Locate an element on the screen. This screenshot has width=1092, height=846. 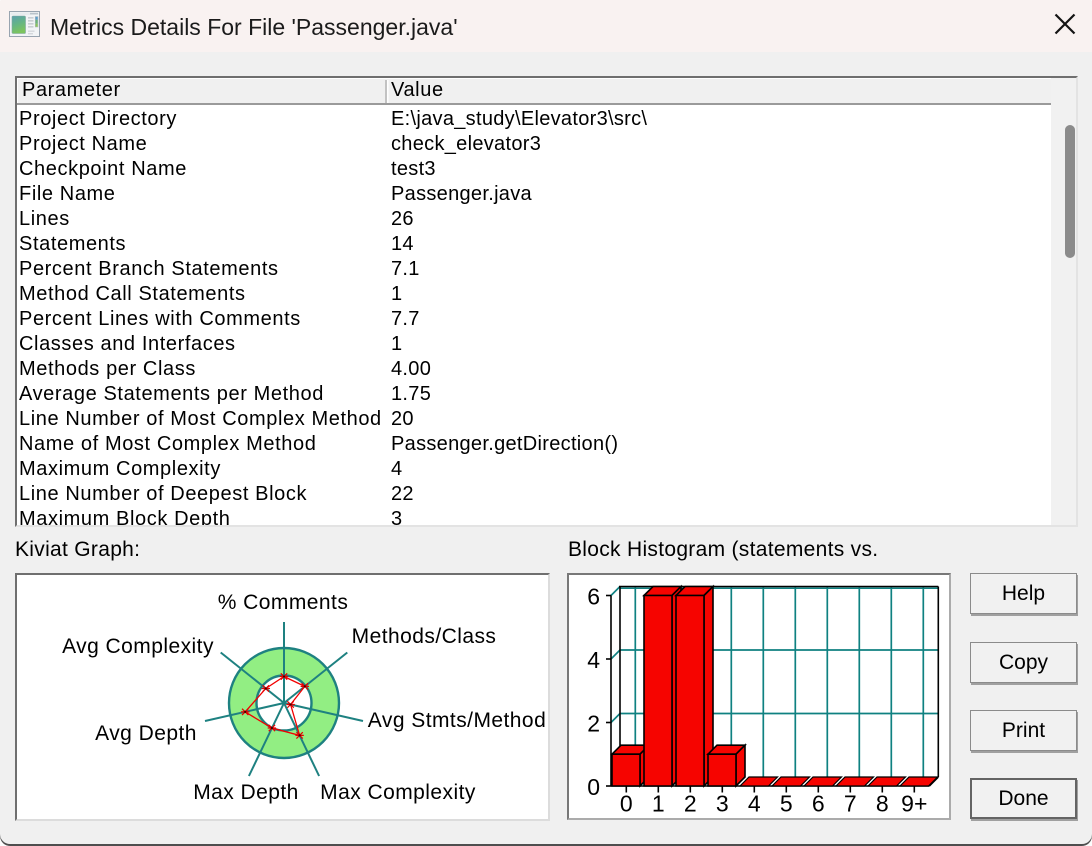
svg-text: 1 is located at coordinates (658, 804).